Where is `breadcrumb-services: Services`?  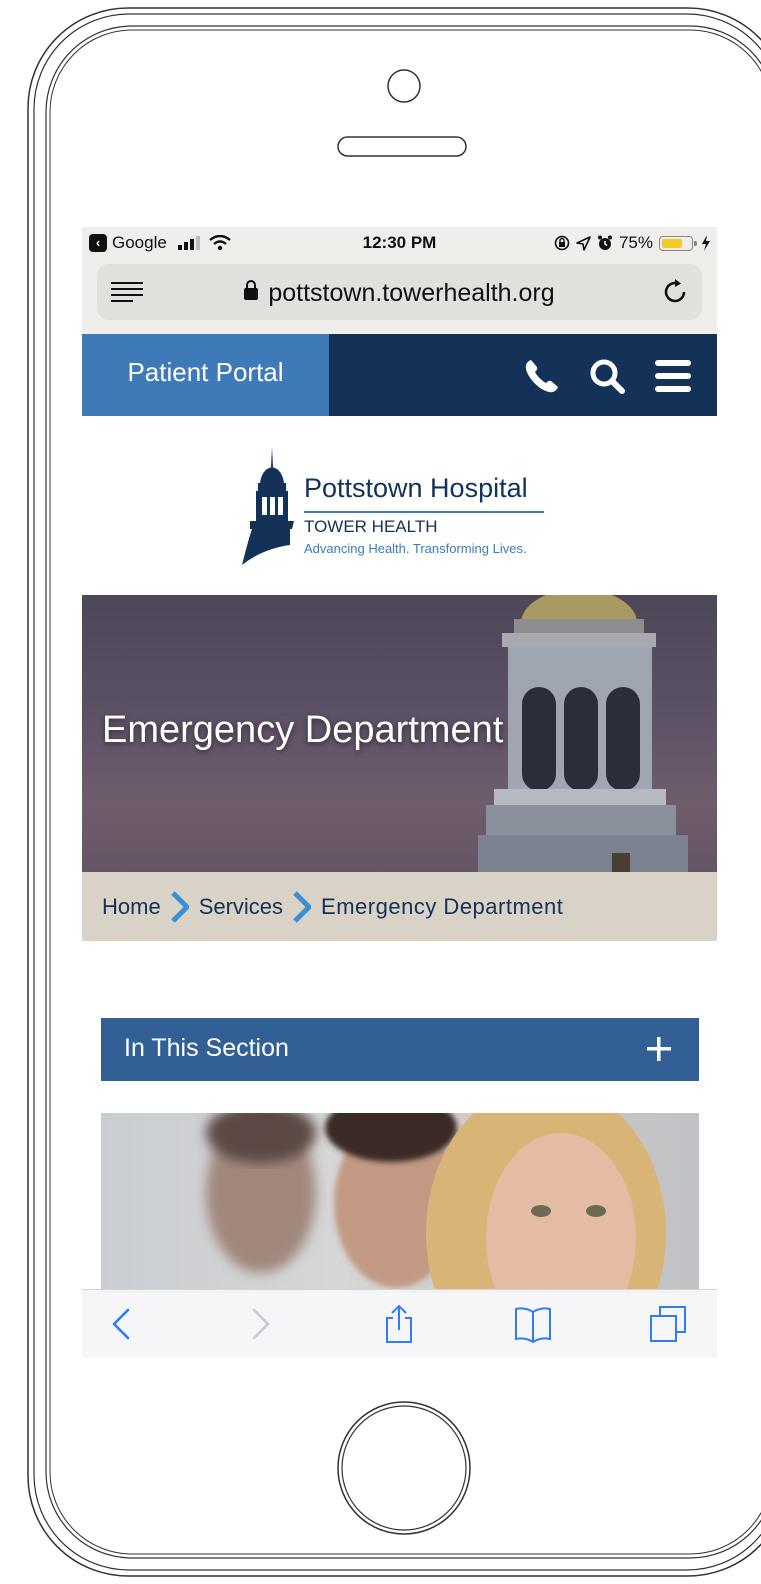
breadcrumb-services: Services is located at coordinates (241, 907).